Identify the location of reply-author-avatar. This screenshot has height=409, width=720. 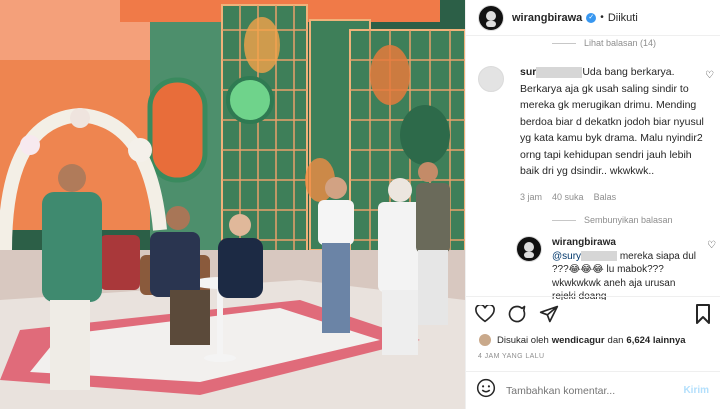
(529, 249).